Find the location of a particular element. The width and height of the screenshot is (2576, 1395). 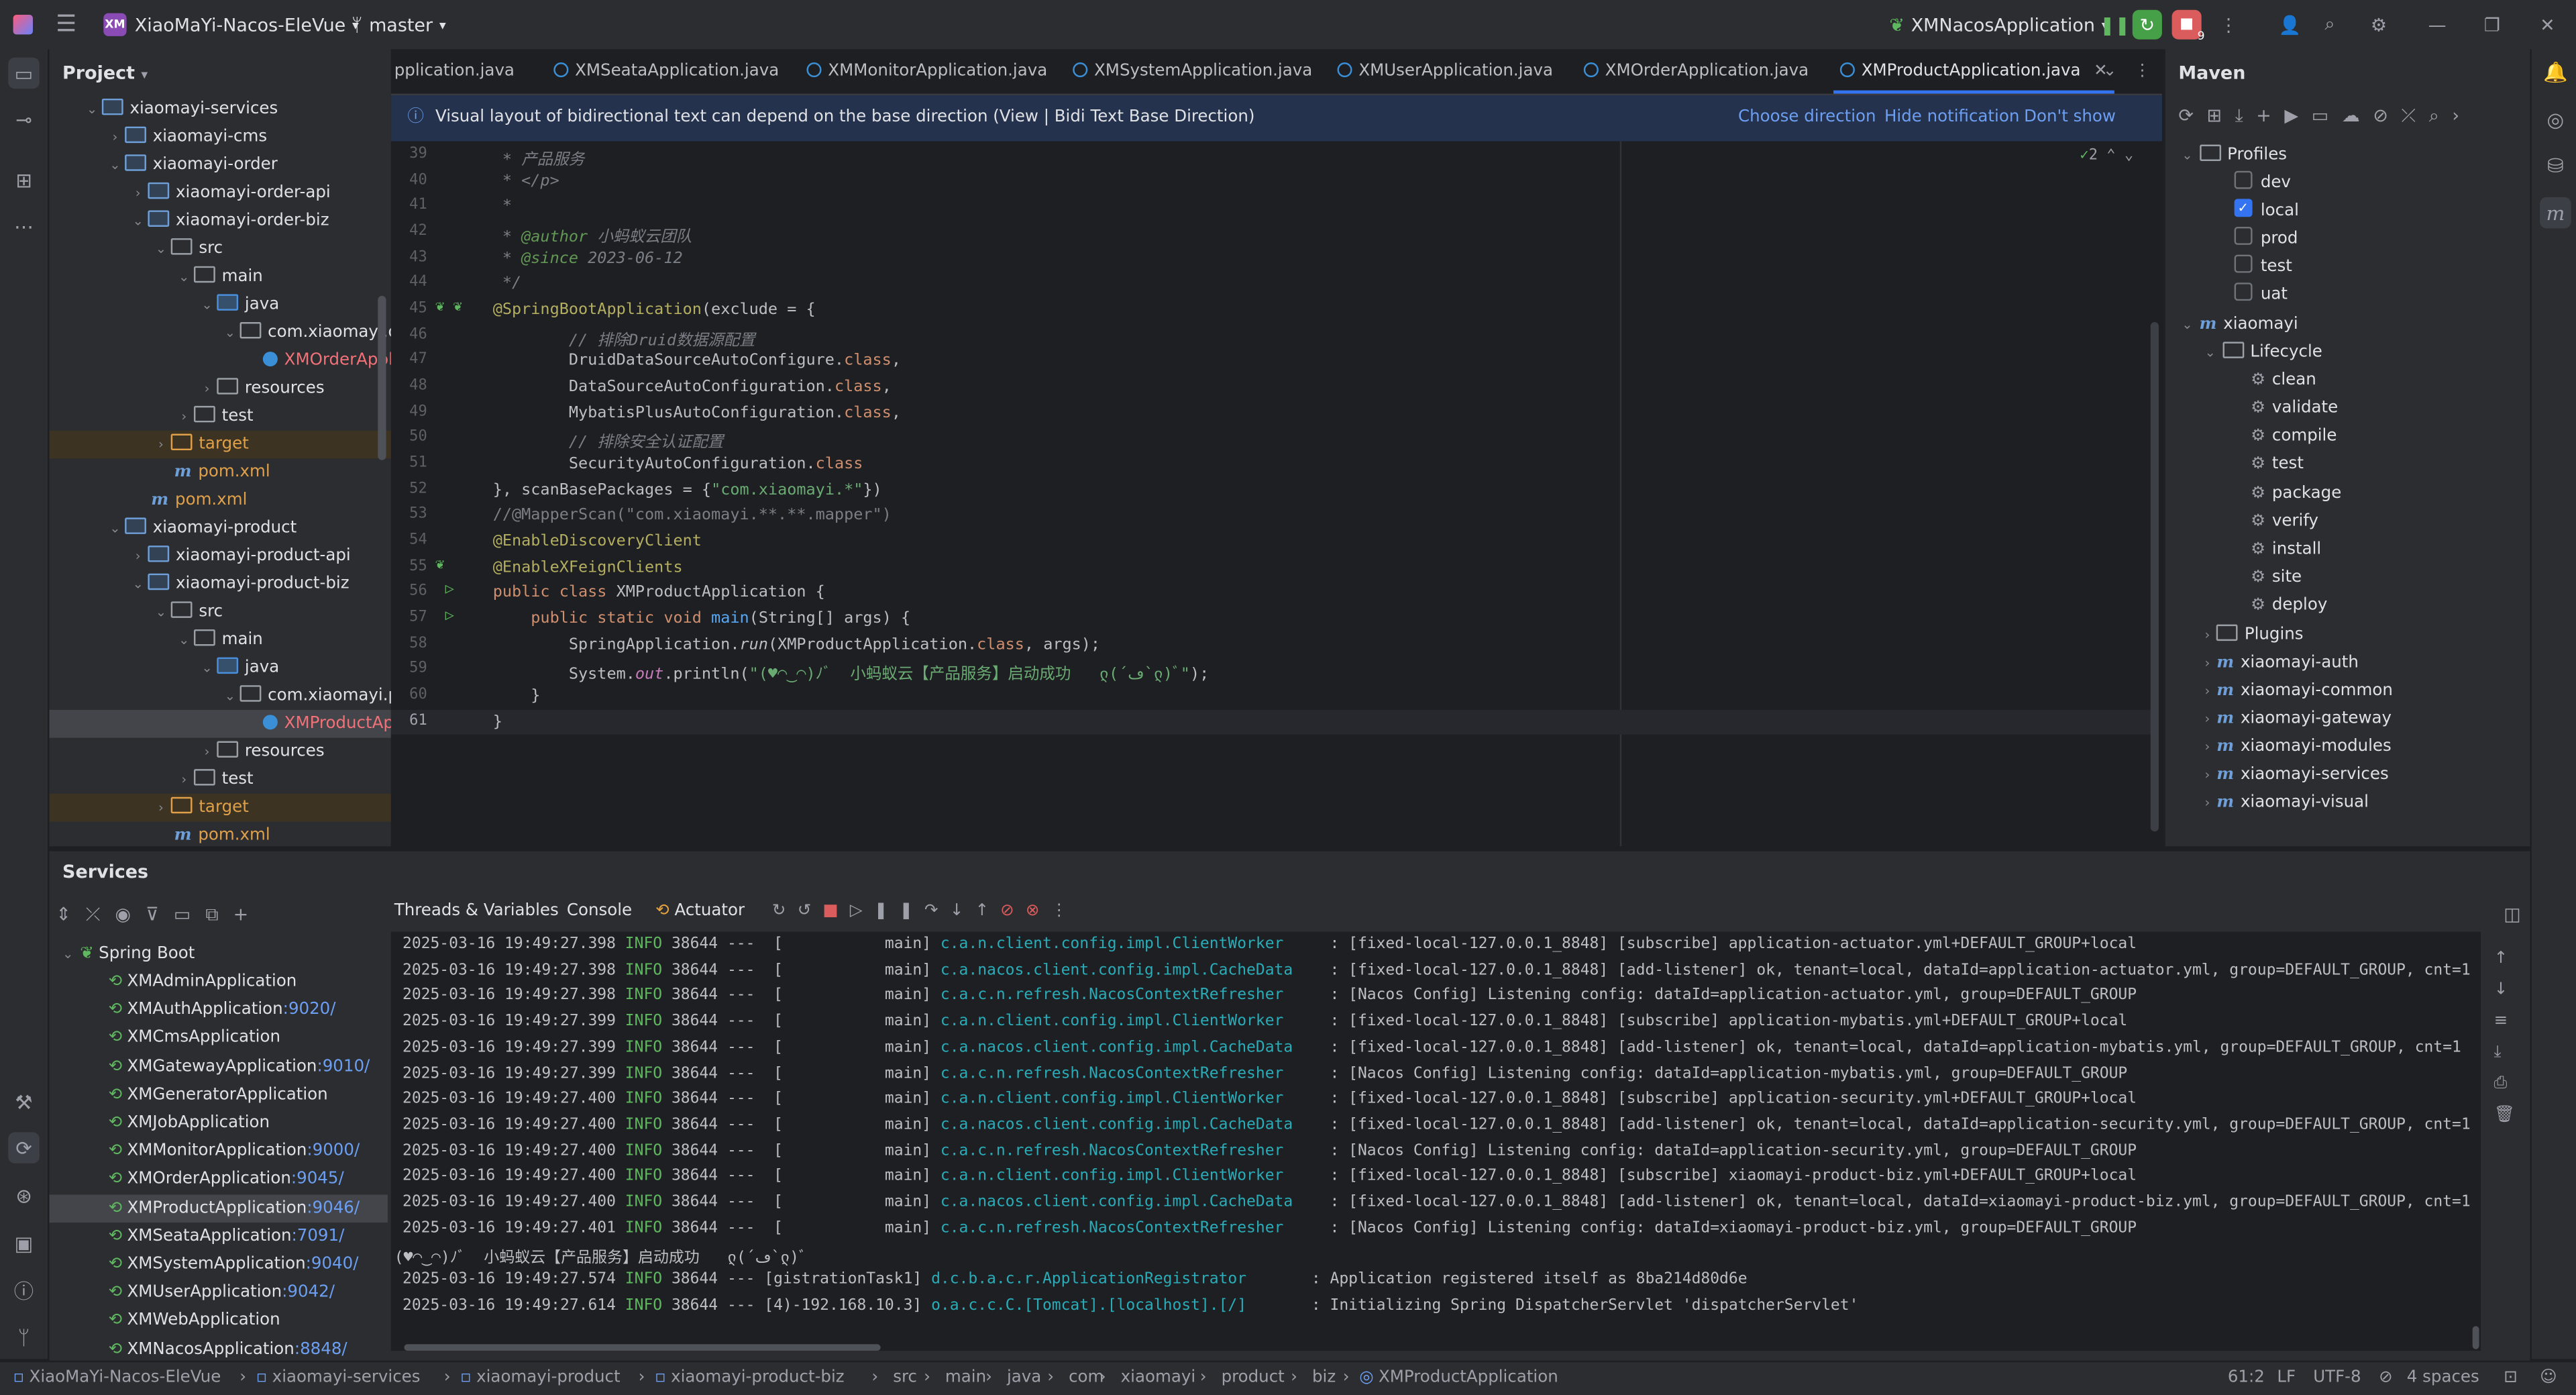

service-item: ⟲ XMCmsApplication is located at coordinates (218, 1039).